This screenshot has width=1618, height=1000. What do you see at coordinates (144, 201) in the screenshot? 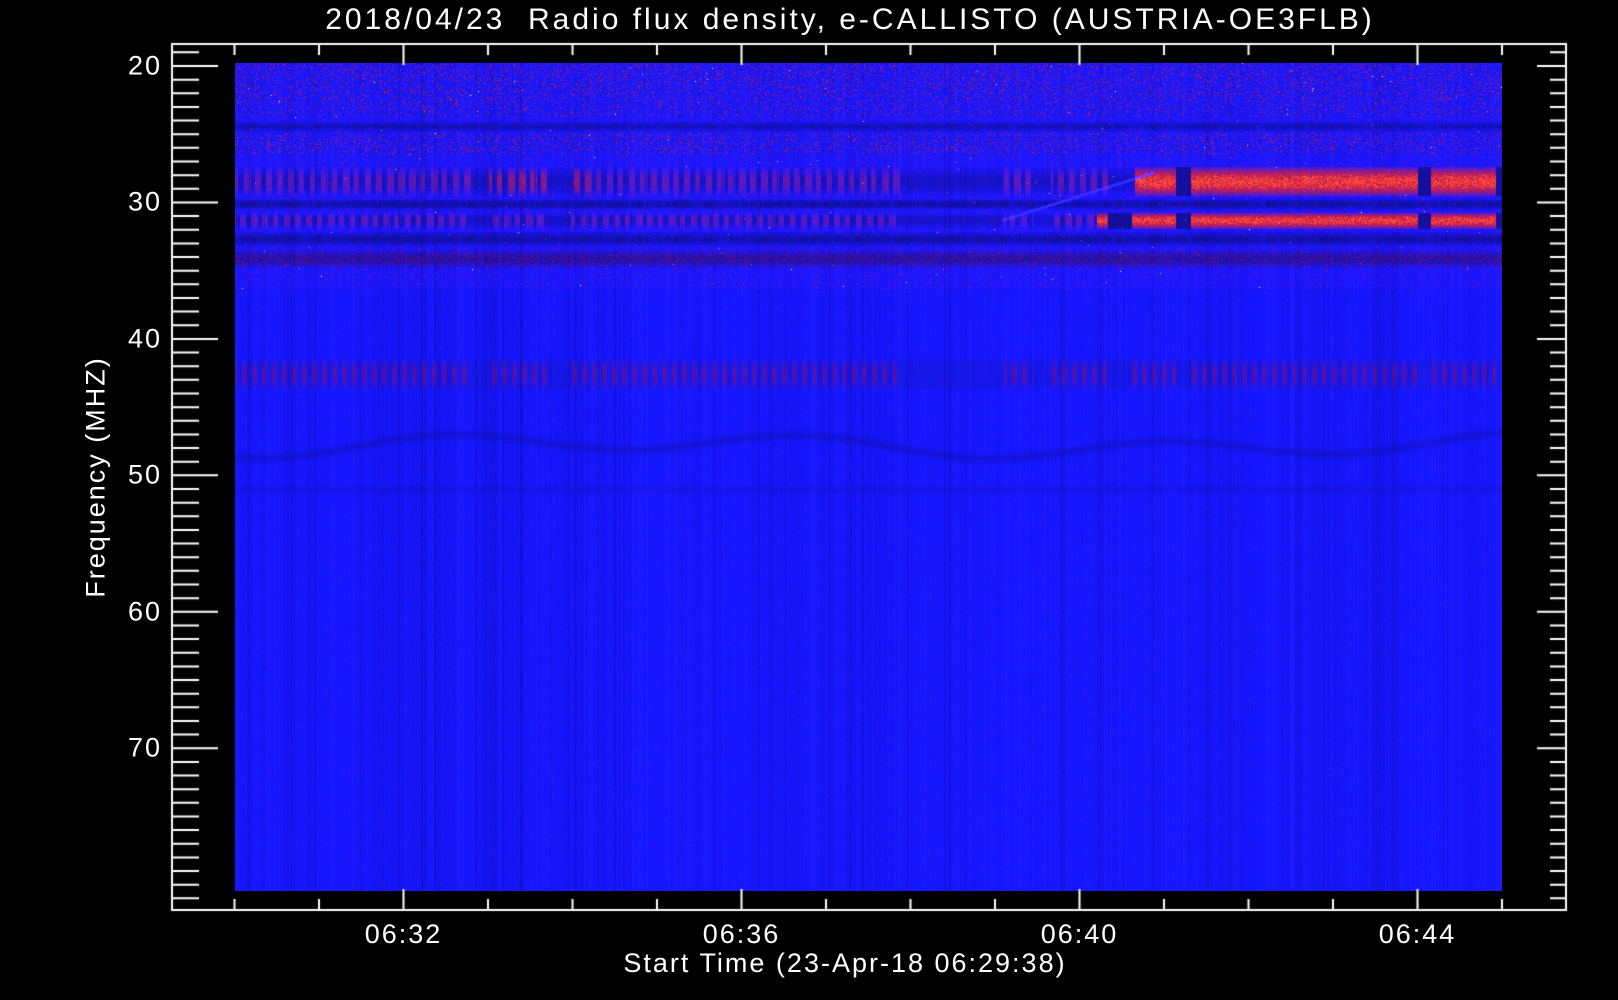
I see `y-tick-label: 30` at bounding box center [144, 201].